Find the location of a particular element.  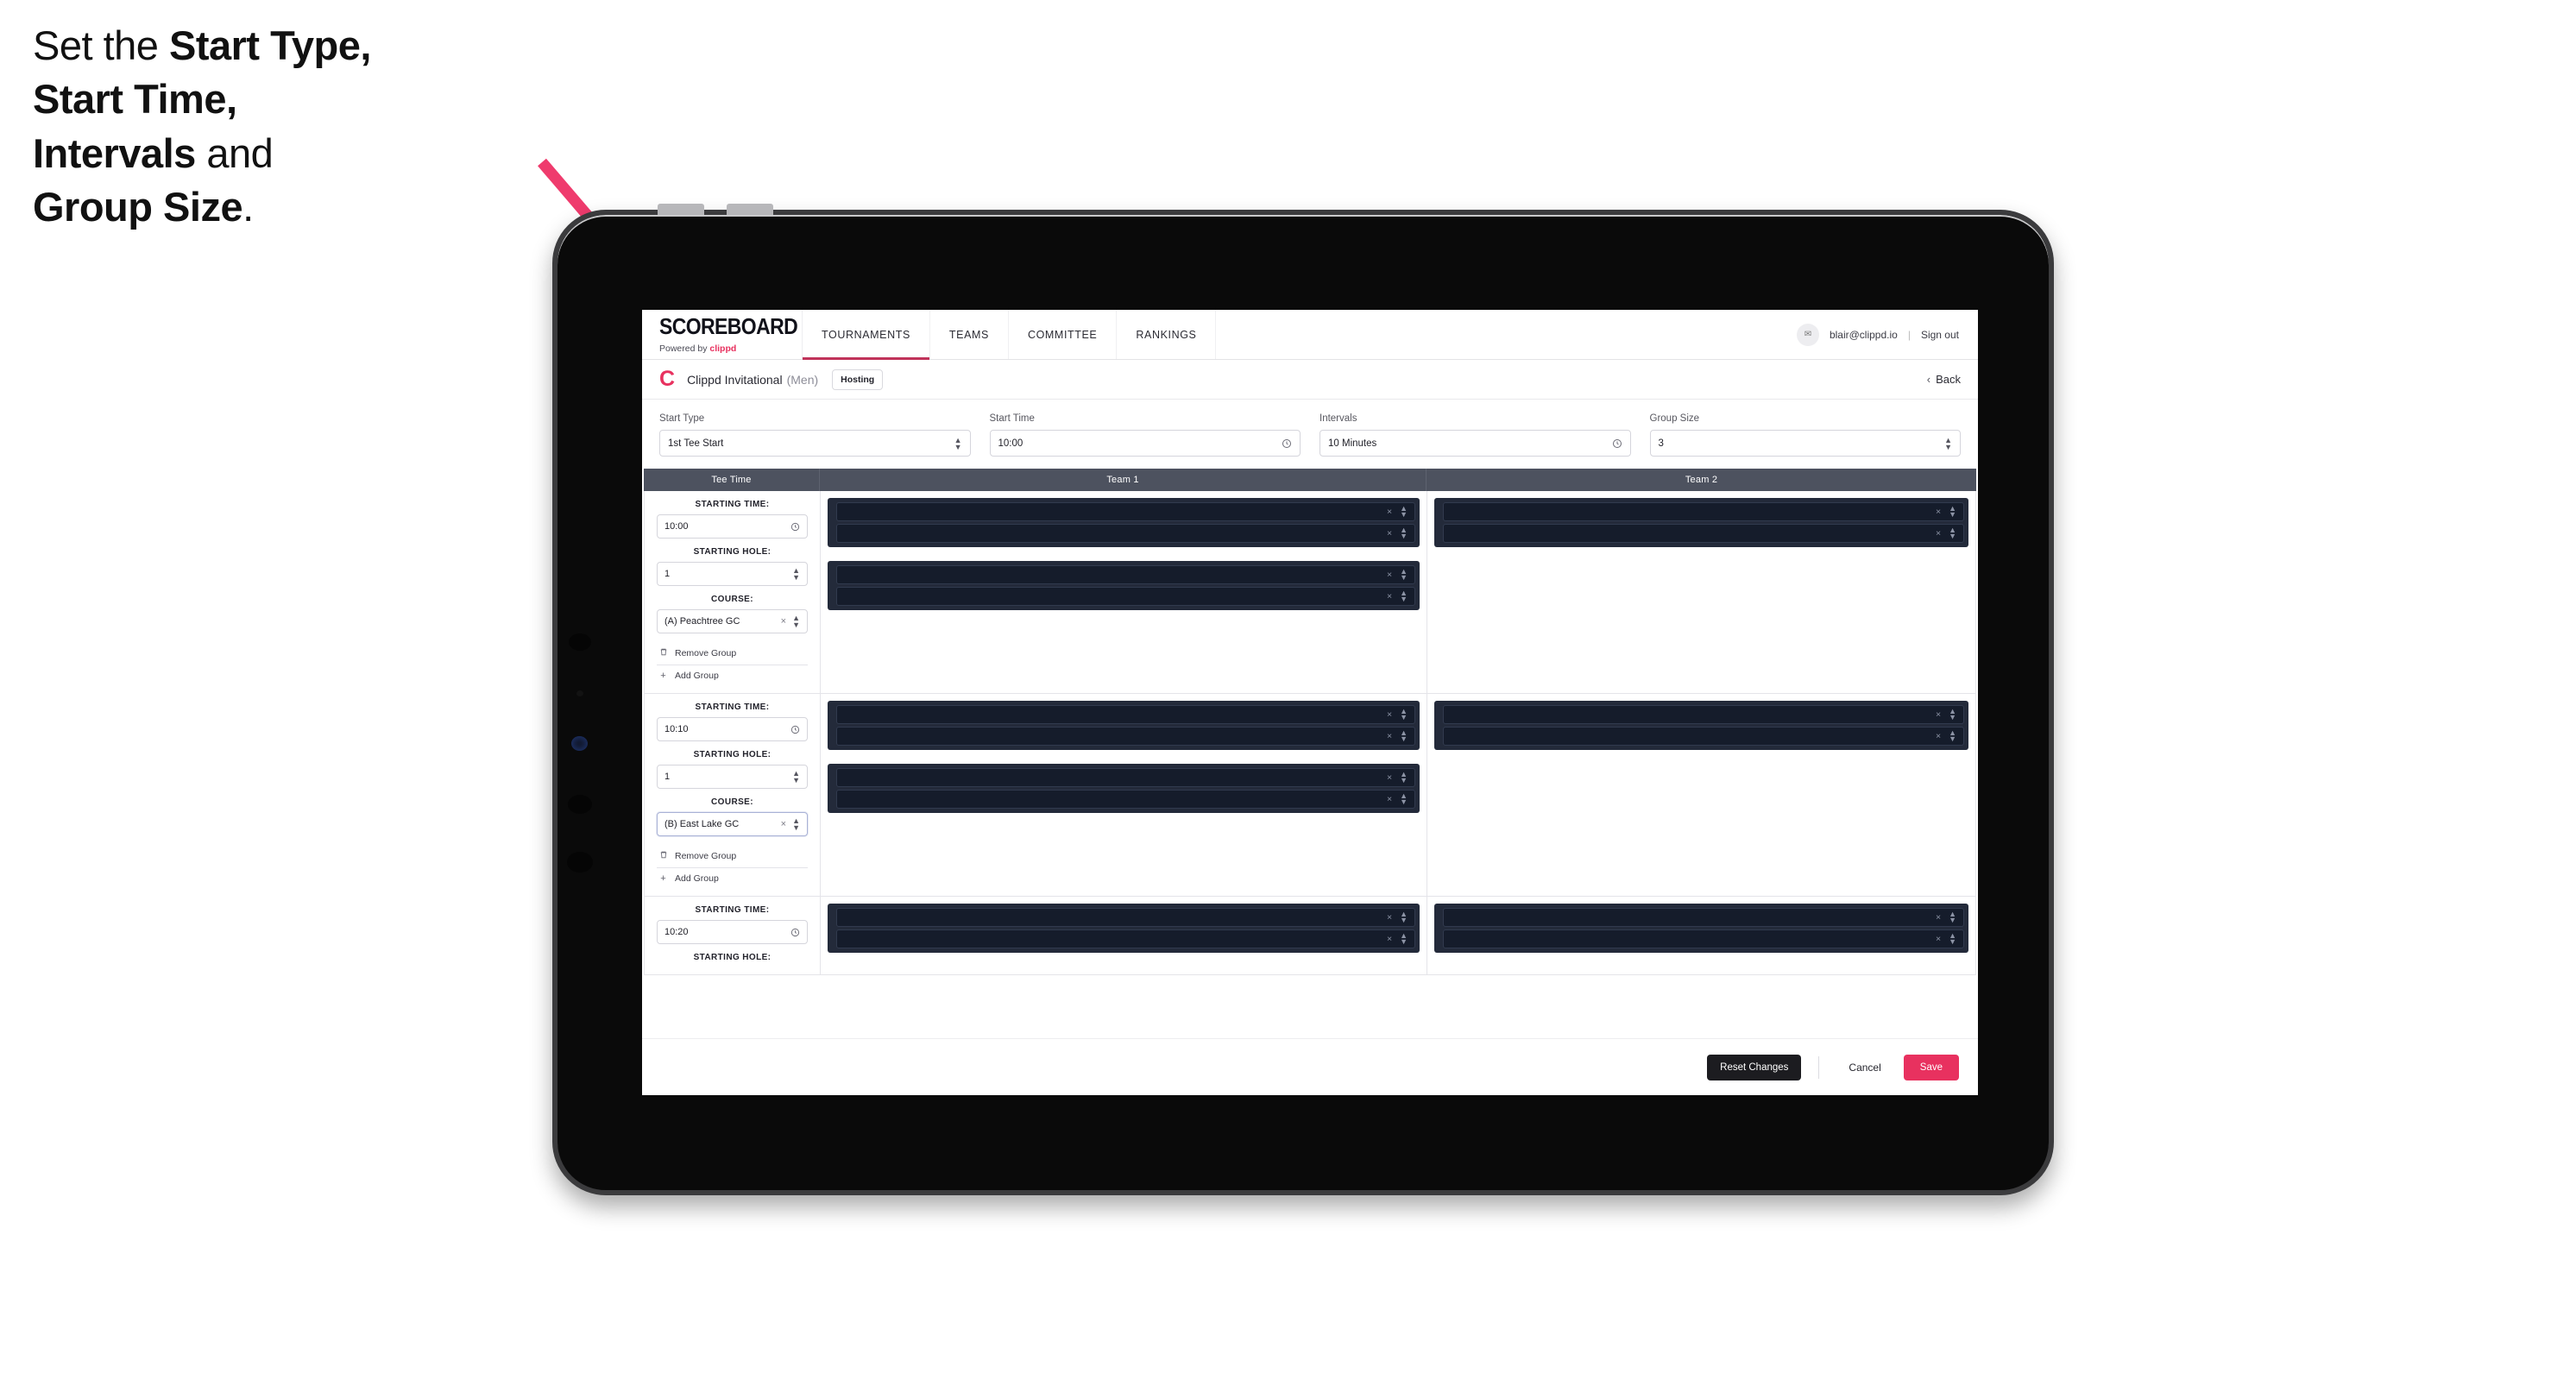

volume-up-button is located at coordinates (681, 210).